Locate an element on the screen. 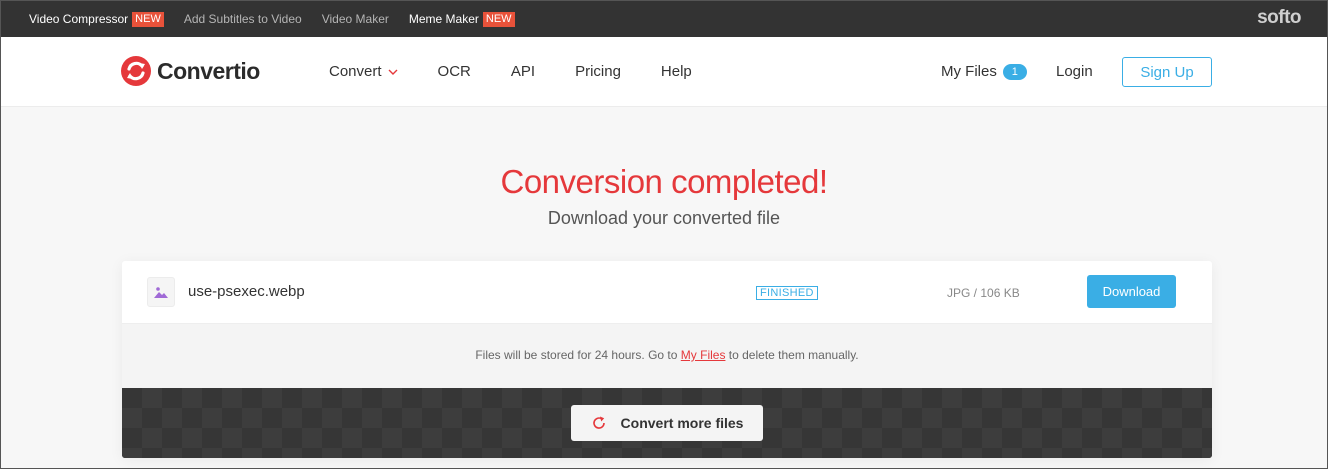 This screenshot has width=1328, height=469. my-files-link: My Files 1 is located at coordinates (984, 71).